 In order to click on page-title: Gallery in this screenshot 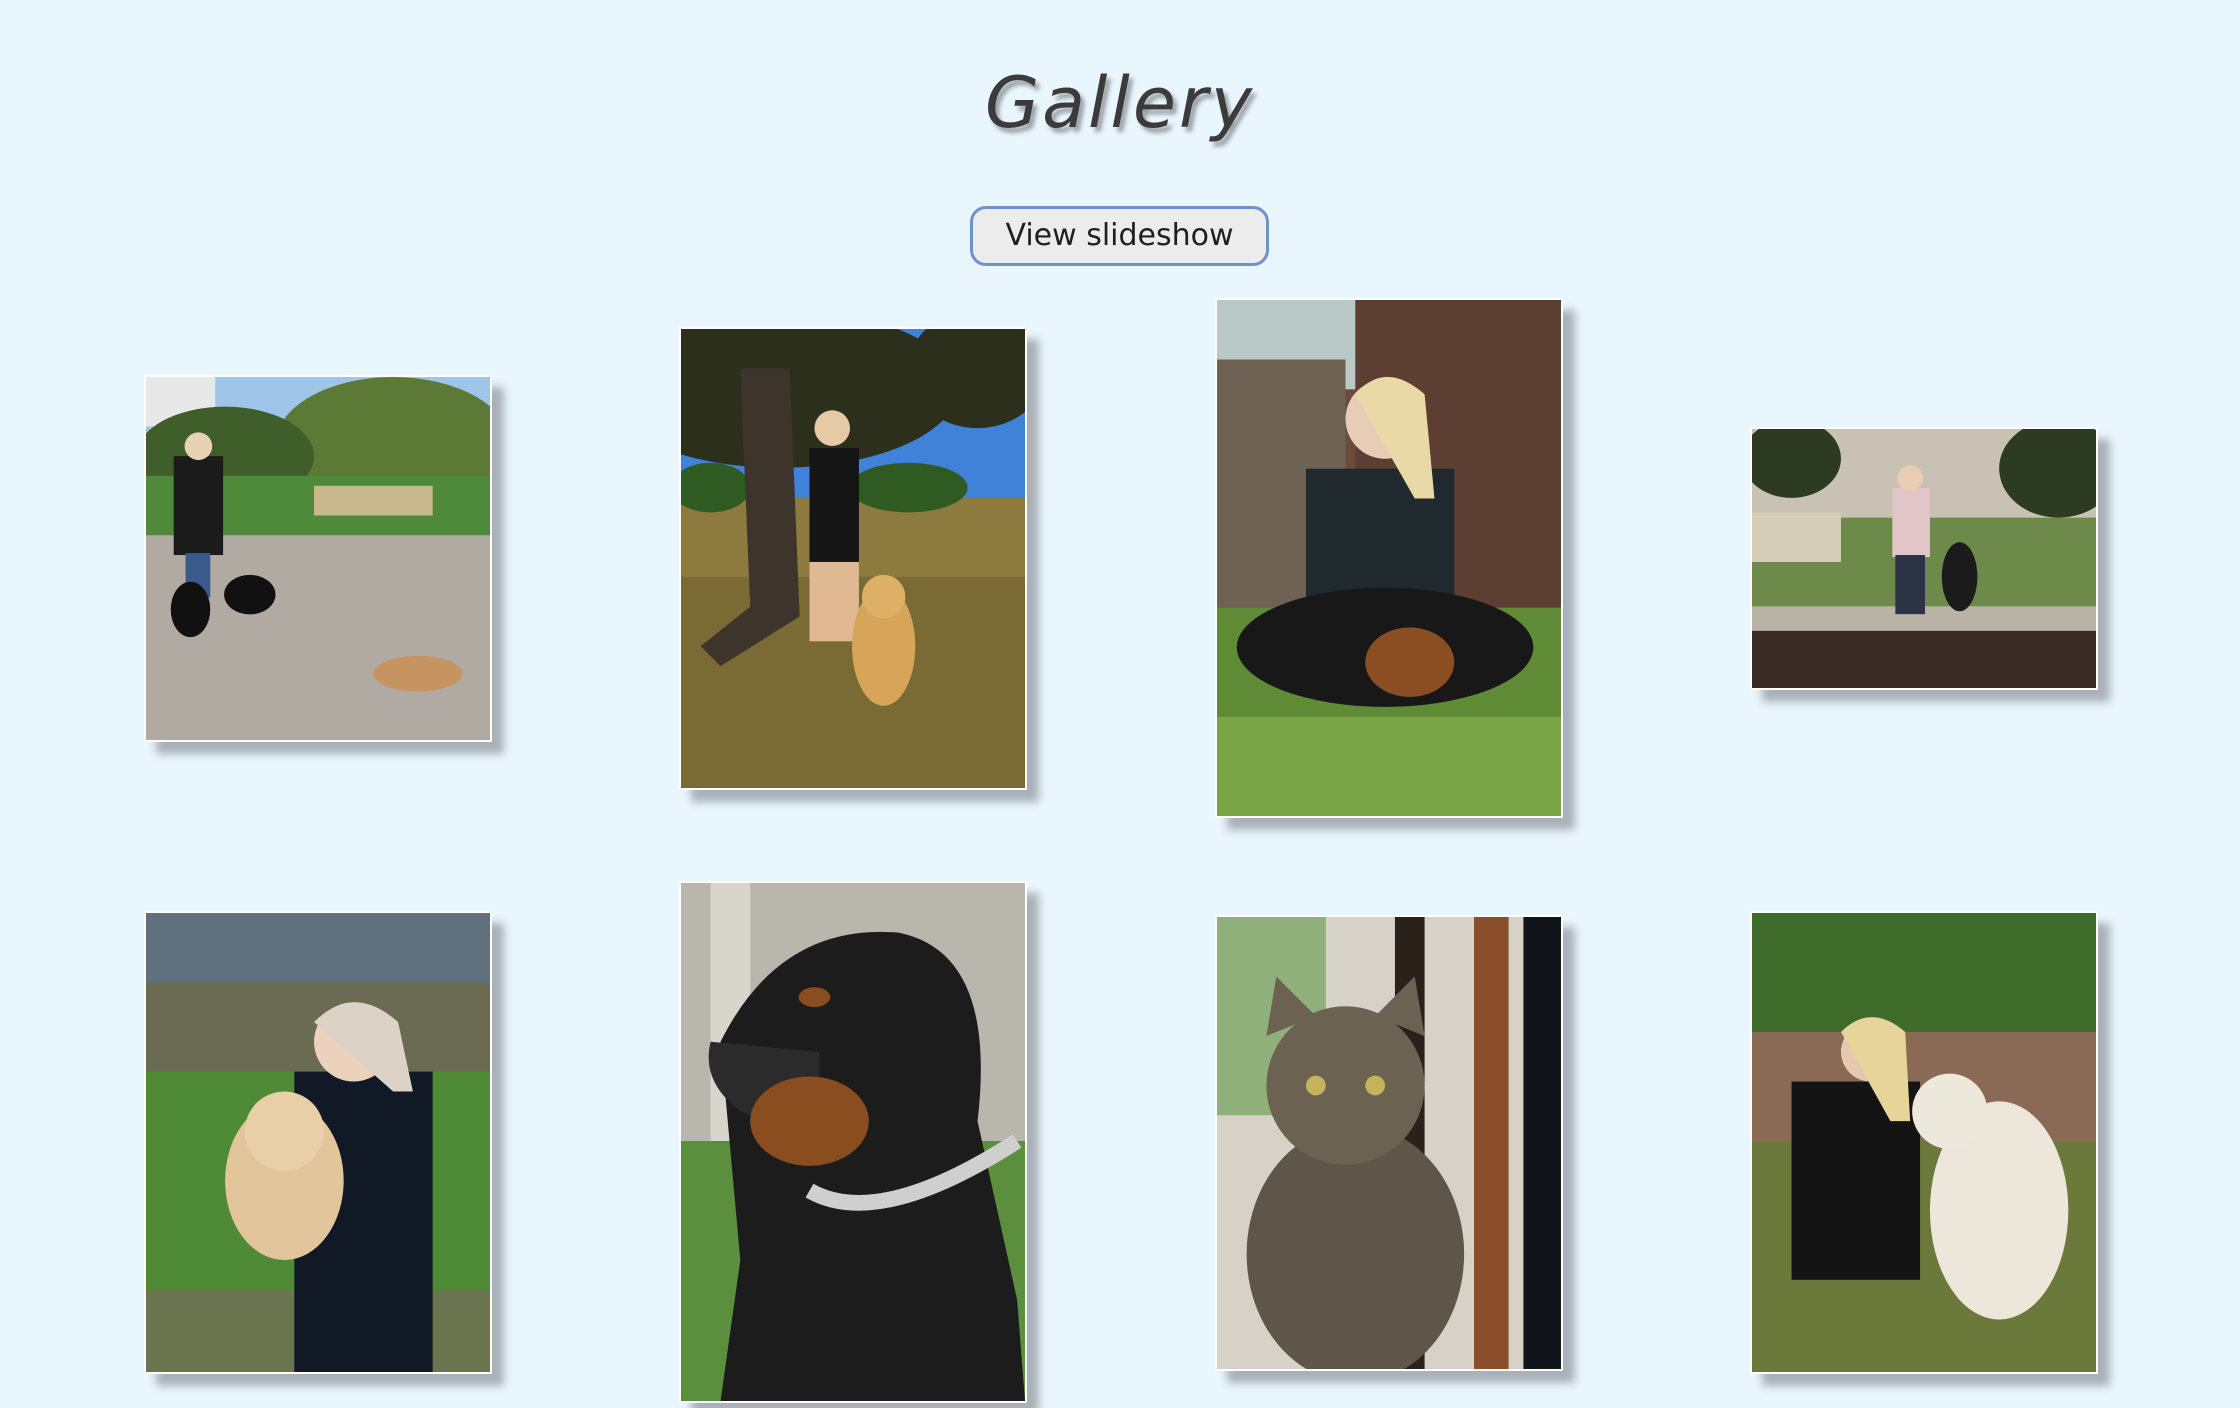, I will do `click(1120, 103)`.